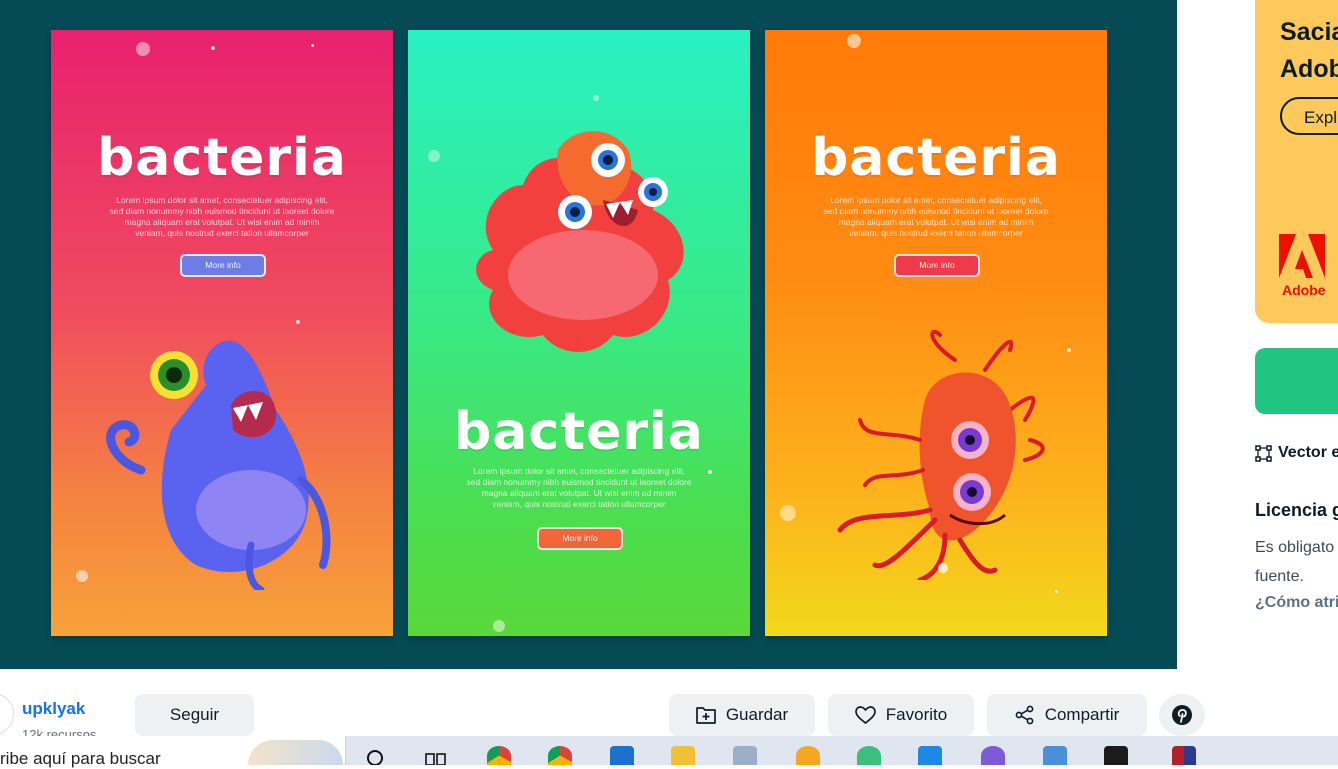 The height and width of the screenshot is (769, 1338). I want to click on app-bird-icon, so click(808, 755).